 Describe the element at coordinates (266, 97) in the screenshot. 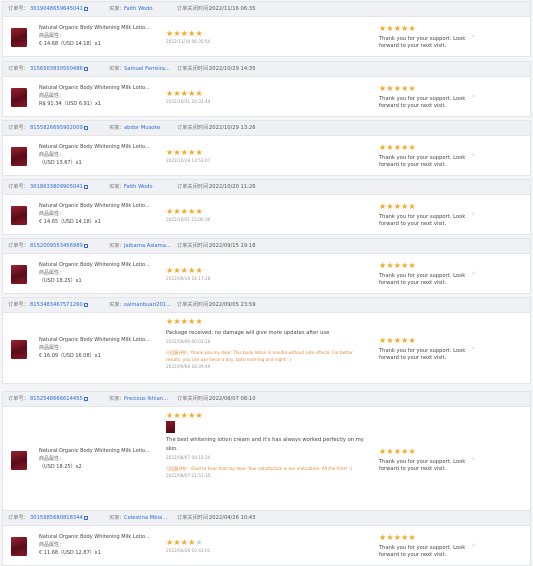

I see `buyer-review: ★★★★★ 2022/10/31 20:32:44` at that location.